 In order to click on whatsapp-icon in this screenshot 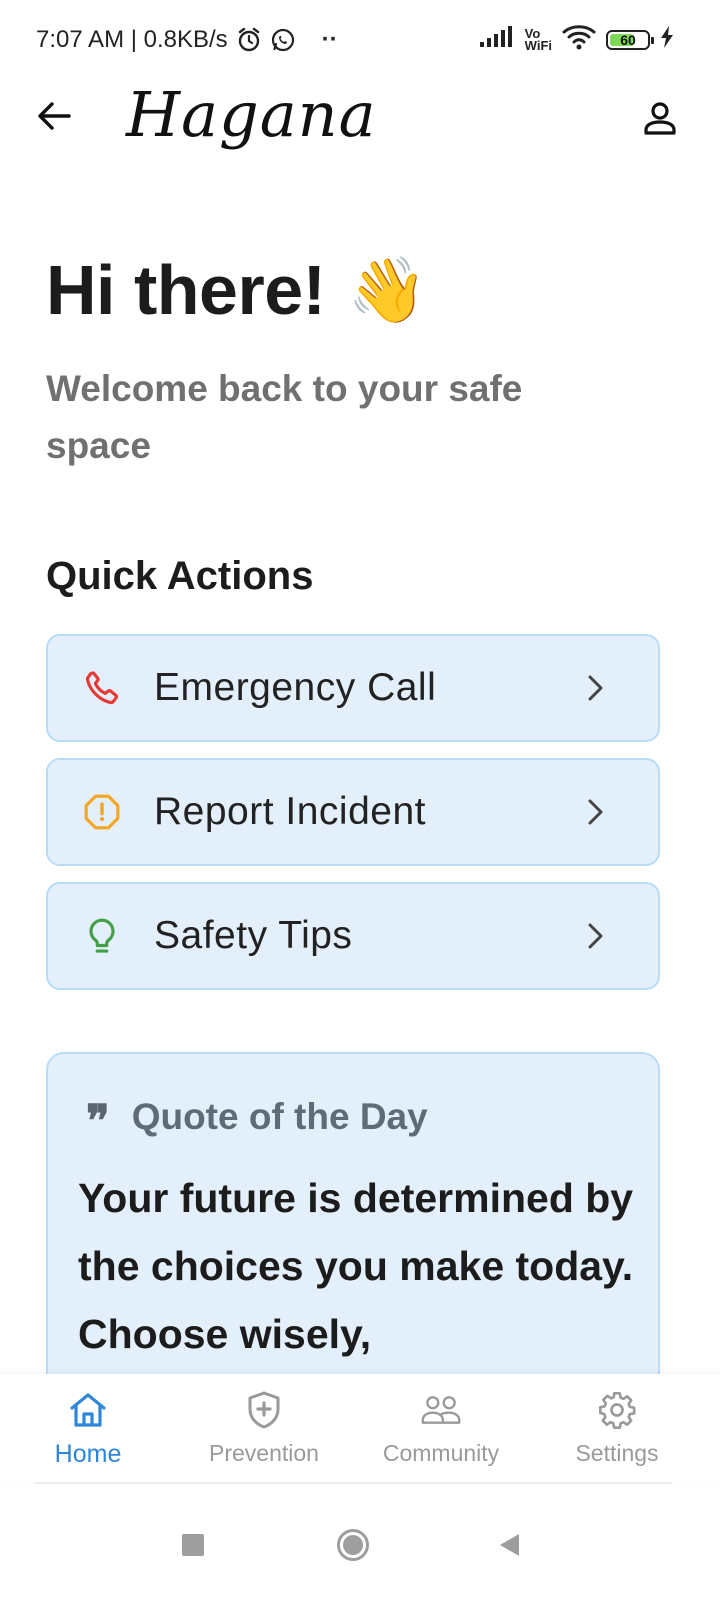, I will do `click(283, 40)`.